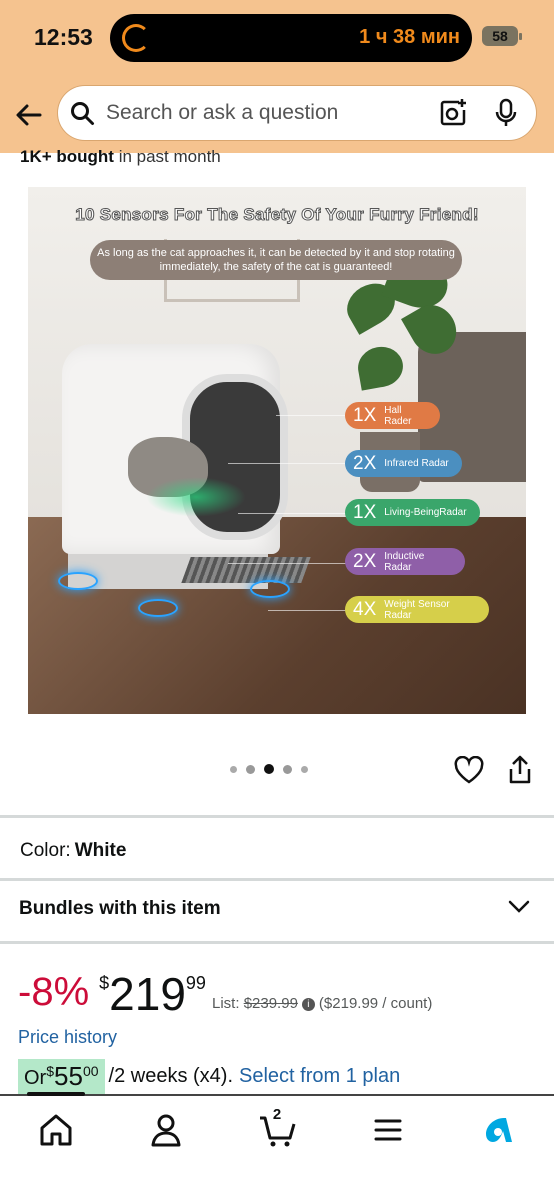 This screenshot has width=554, height=1202. What do you see at coordinates (54, 992) in the screenshot?
I see `discount-percent: -8%` at bounding box center [54, 992].